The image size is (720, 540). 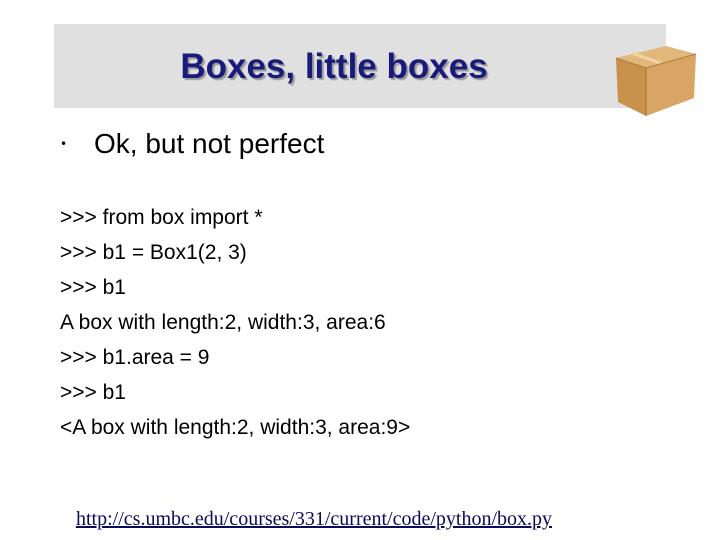 What do you see at coordinates (161, 217) in the screenshot?
I see `code-line: >>> from box import *` at bounding box center [161, 217].